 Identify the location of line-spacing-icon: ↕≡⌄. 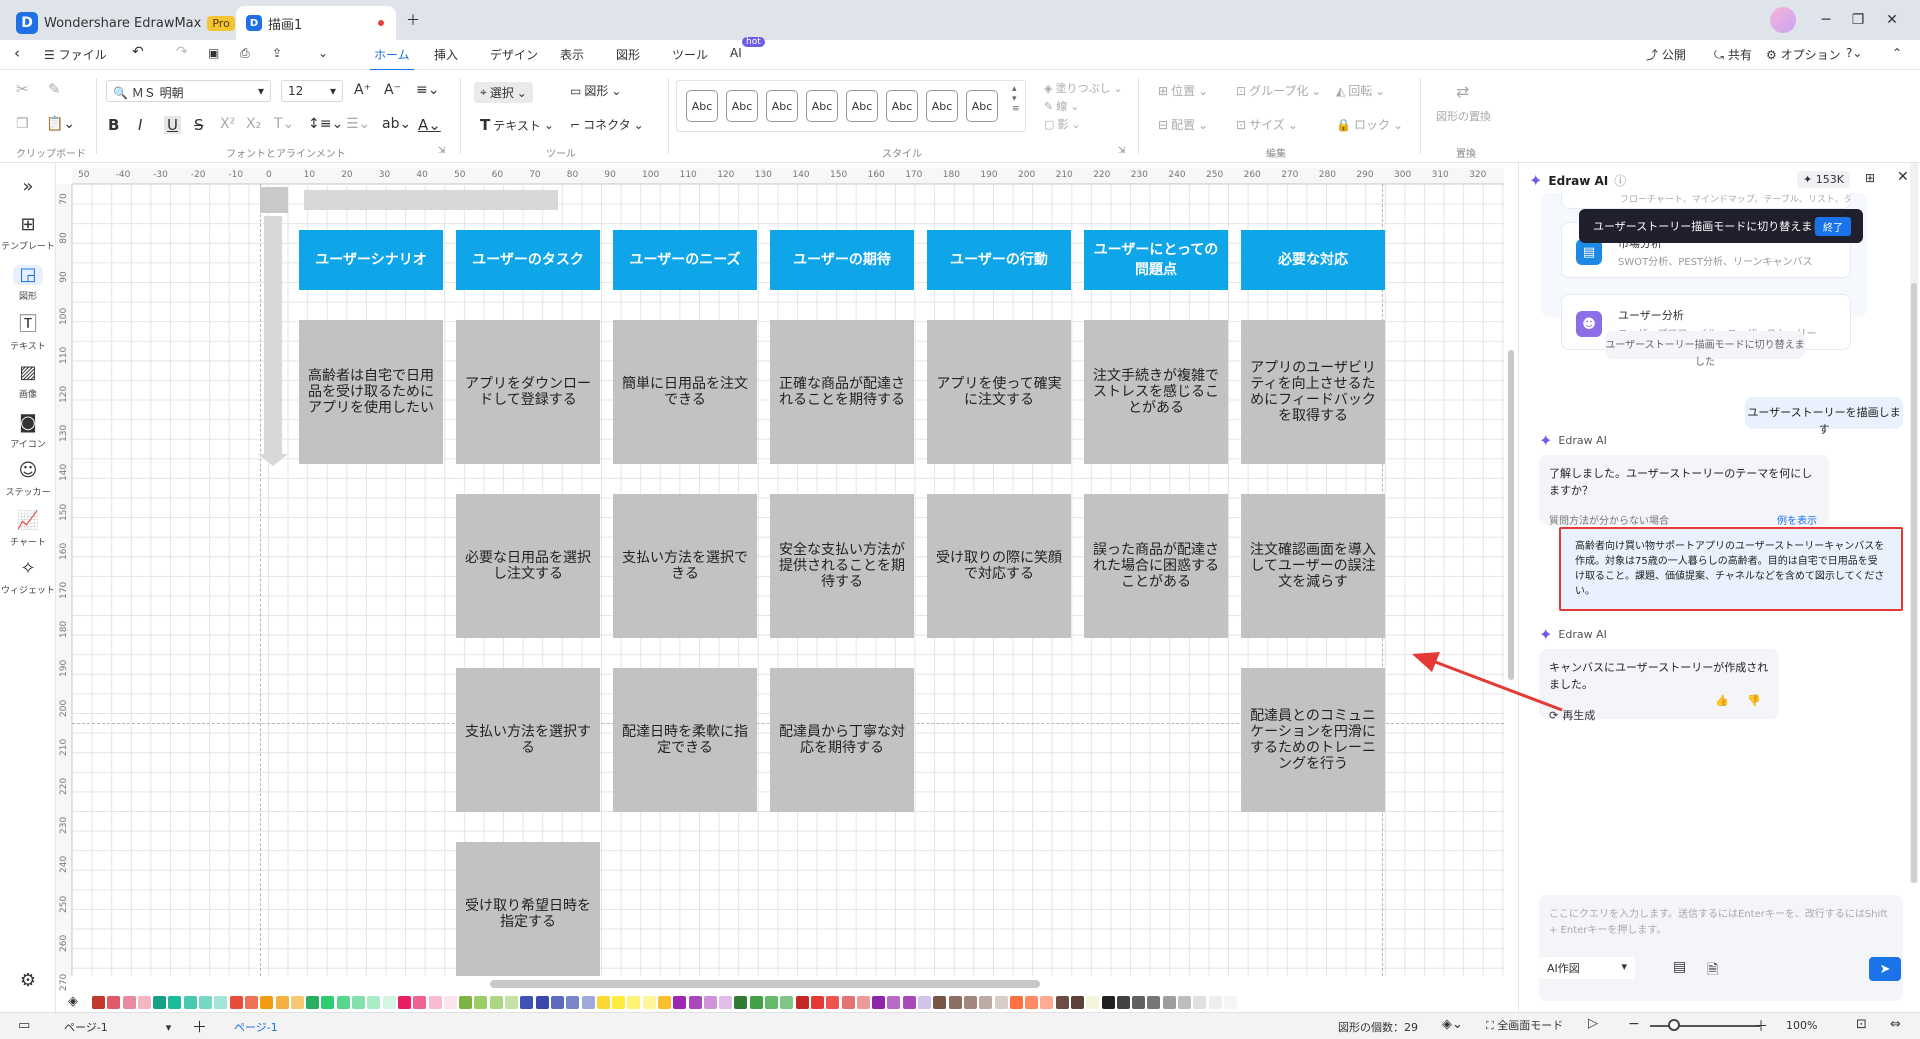
(325, 124).